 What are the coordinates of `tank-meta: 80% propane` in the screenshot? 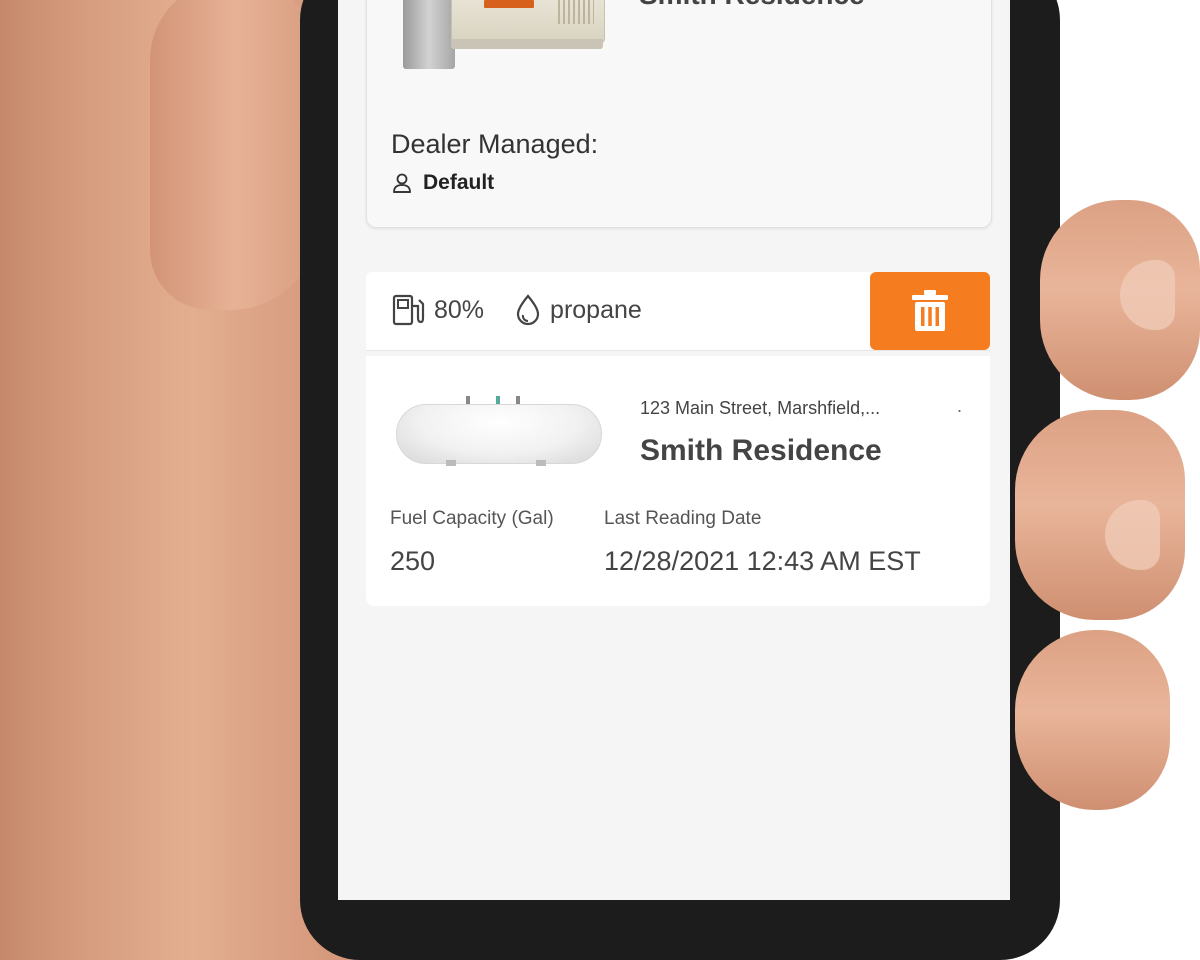 It's located at (516, 310).